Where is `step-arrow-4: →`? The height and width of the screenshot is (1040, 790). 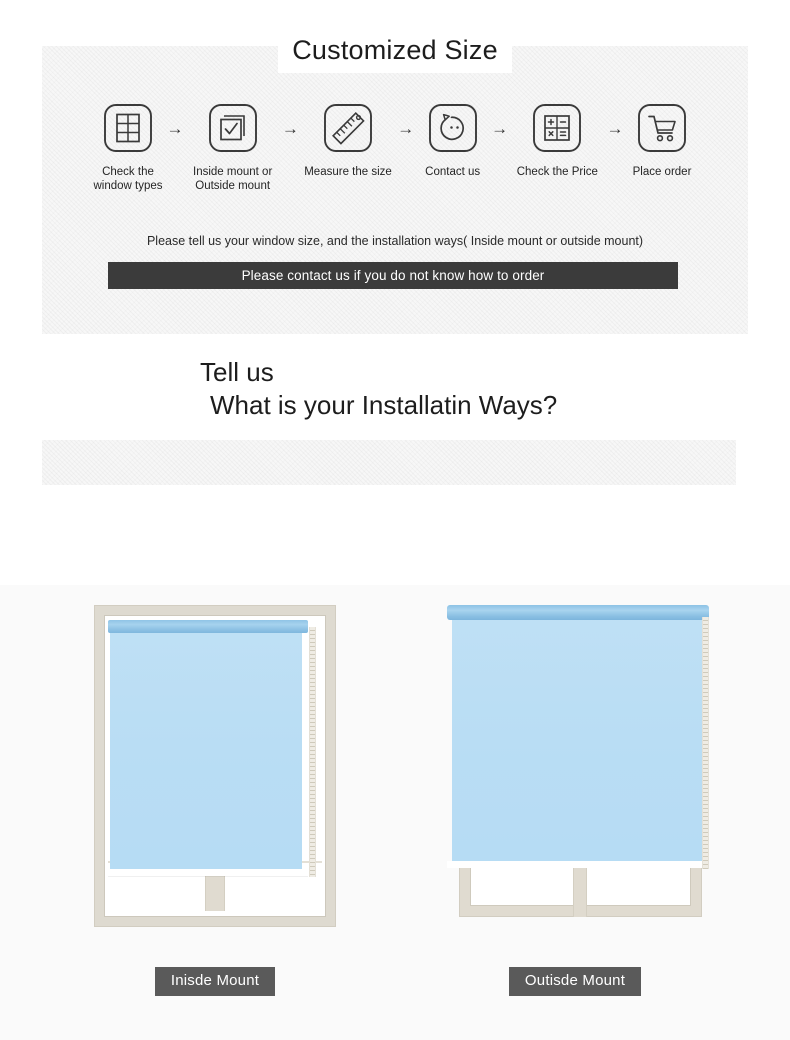
step-arrow-4: → is located at coordinates (500, 128).